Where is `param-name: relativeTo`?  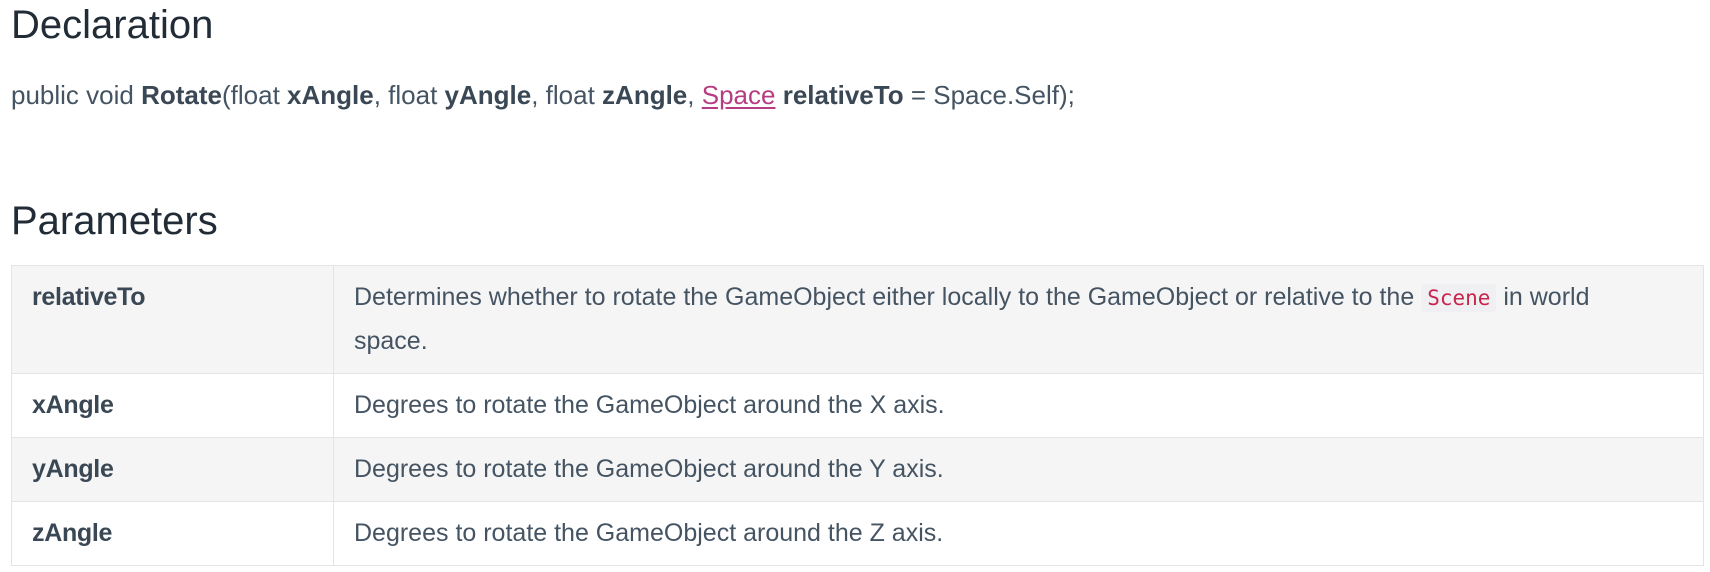
param-name: relativeTo is located at coordinates (172, 319).